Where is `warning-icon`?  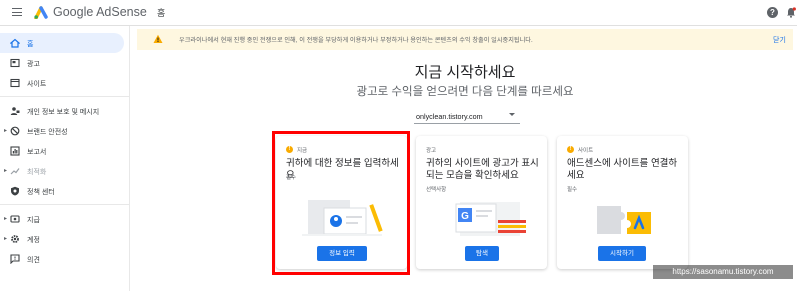 warning-icon is located at coordinates (158, 38).